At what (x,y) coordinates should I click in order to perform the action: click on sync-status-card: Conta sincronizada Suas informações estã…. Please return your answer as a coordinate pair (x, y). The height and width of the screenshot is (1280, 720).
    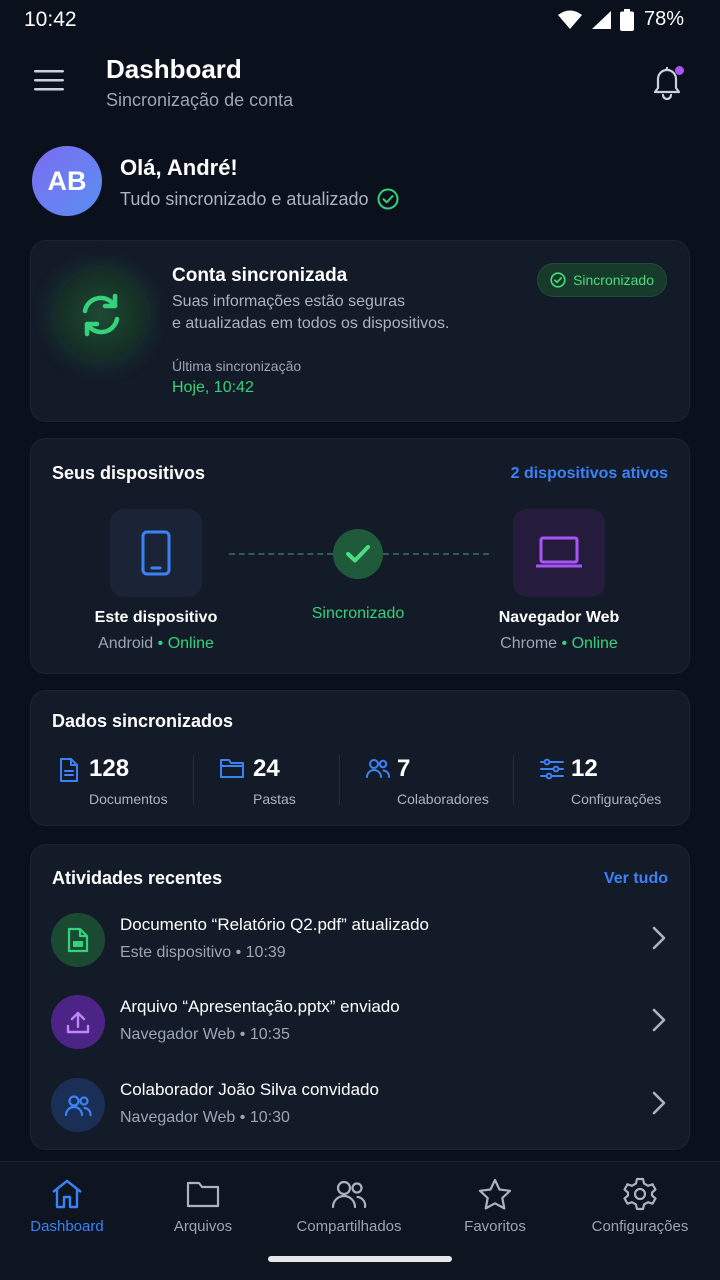
    Looking at the image, I should click on (360, 331).